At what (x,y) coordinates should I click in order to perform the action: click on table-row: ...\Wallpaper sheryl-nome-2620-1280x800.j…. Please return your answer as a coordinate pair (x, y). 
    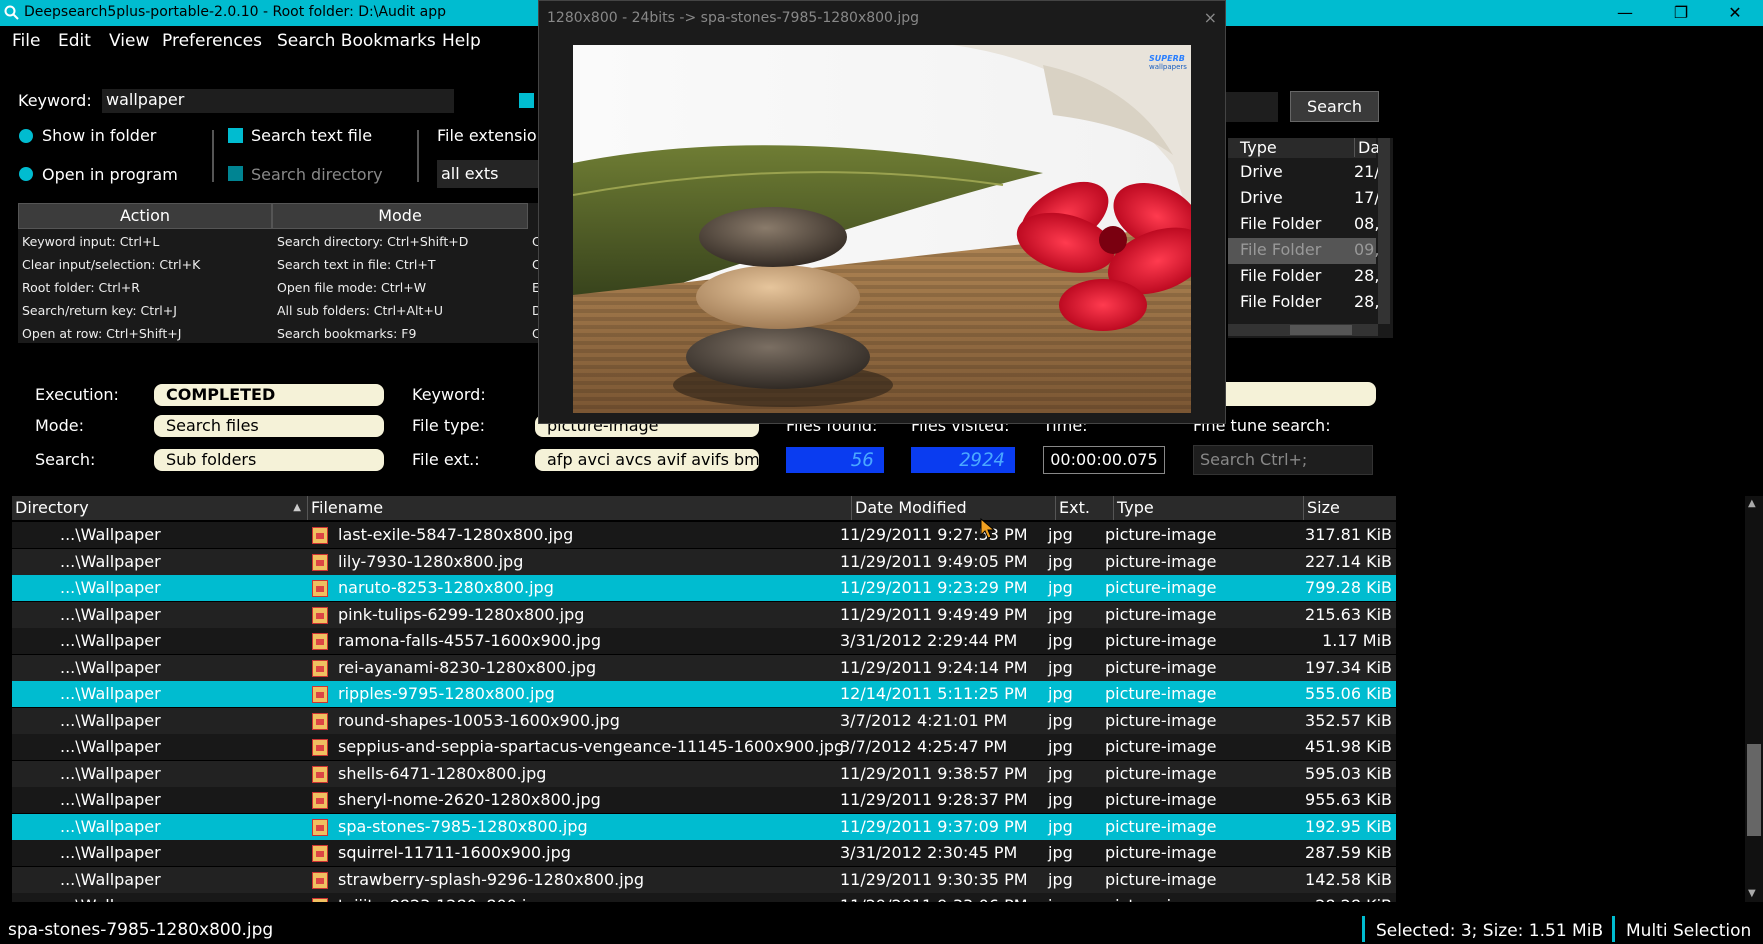
    Looking at the image, I should click on (704, 800).